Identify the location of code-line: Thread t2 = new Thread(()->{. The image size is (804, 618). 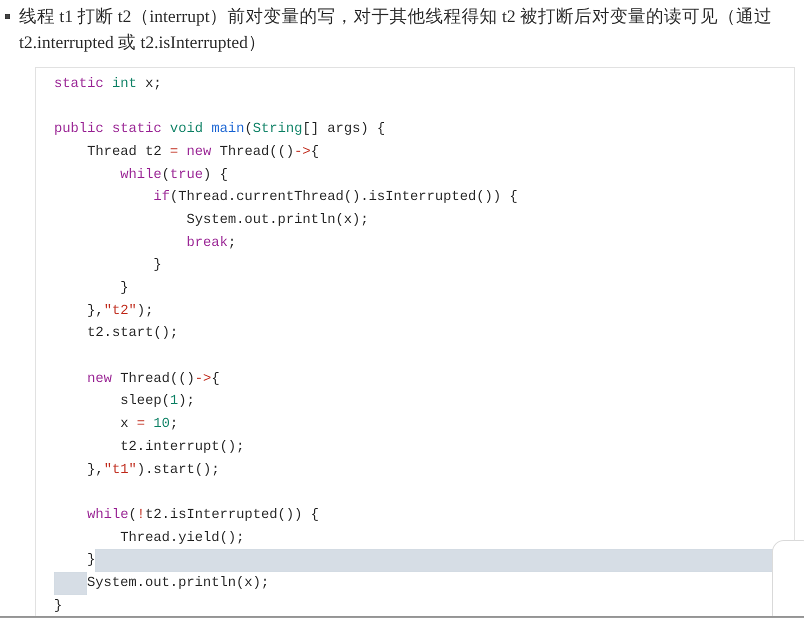
(202, 152).